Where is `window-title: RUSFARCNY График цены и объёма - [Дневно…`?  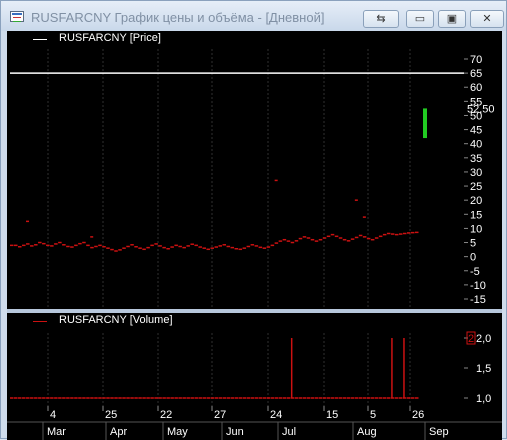 window-title: RUSFARCNY График цены и объёма - [Дневно… is located at coordinates (178, 17).